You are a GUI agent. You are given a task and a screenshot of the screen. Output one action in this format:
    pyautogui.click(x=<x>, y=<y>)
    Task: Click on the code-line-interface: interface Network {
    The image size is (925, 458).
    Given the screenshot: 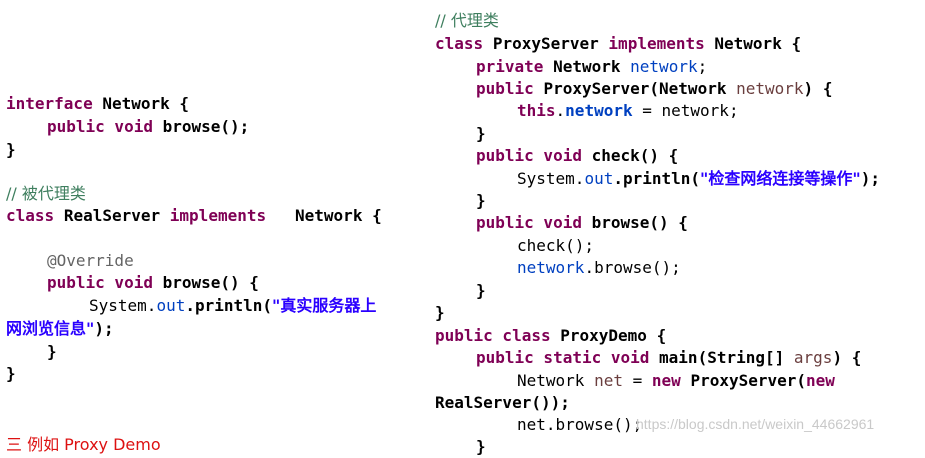 What is the action you would take?
    pyautogui.click(x=97, y=104)
    